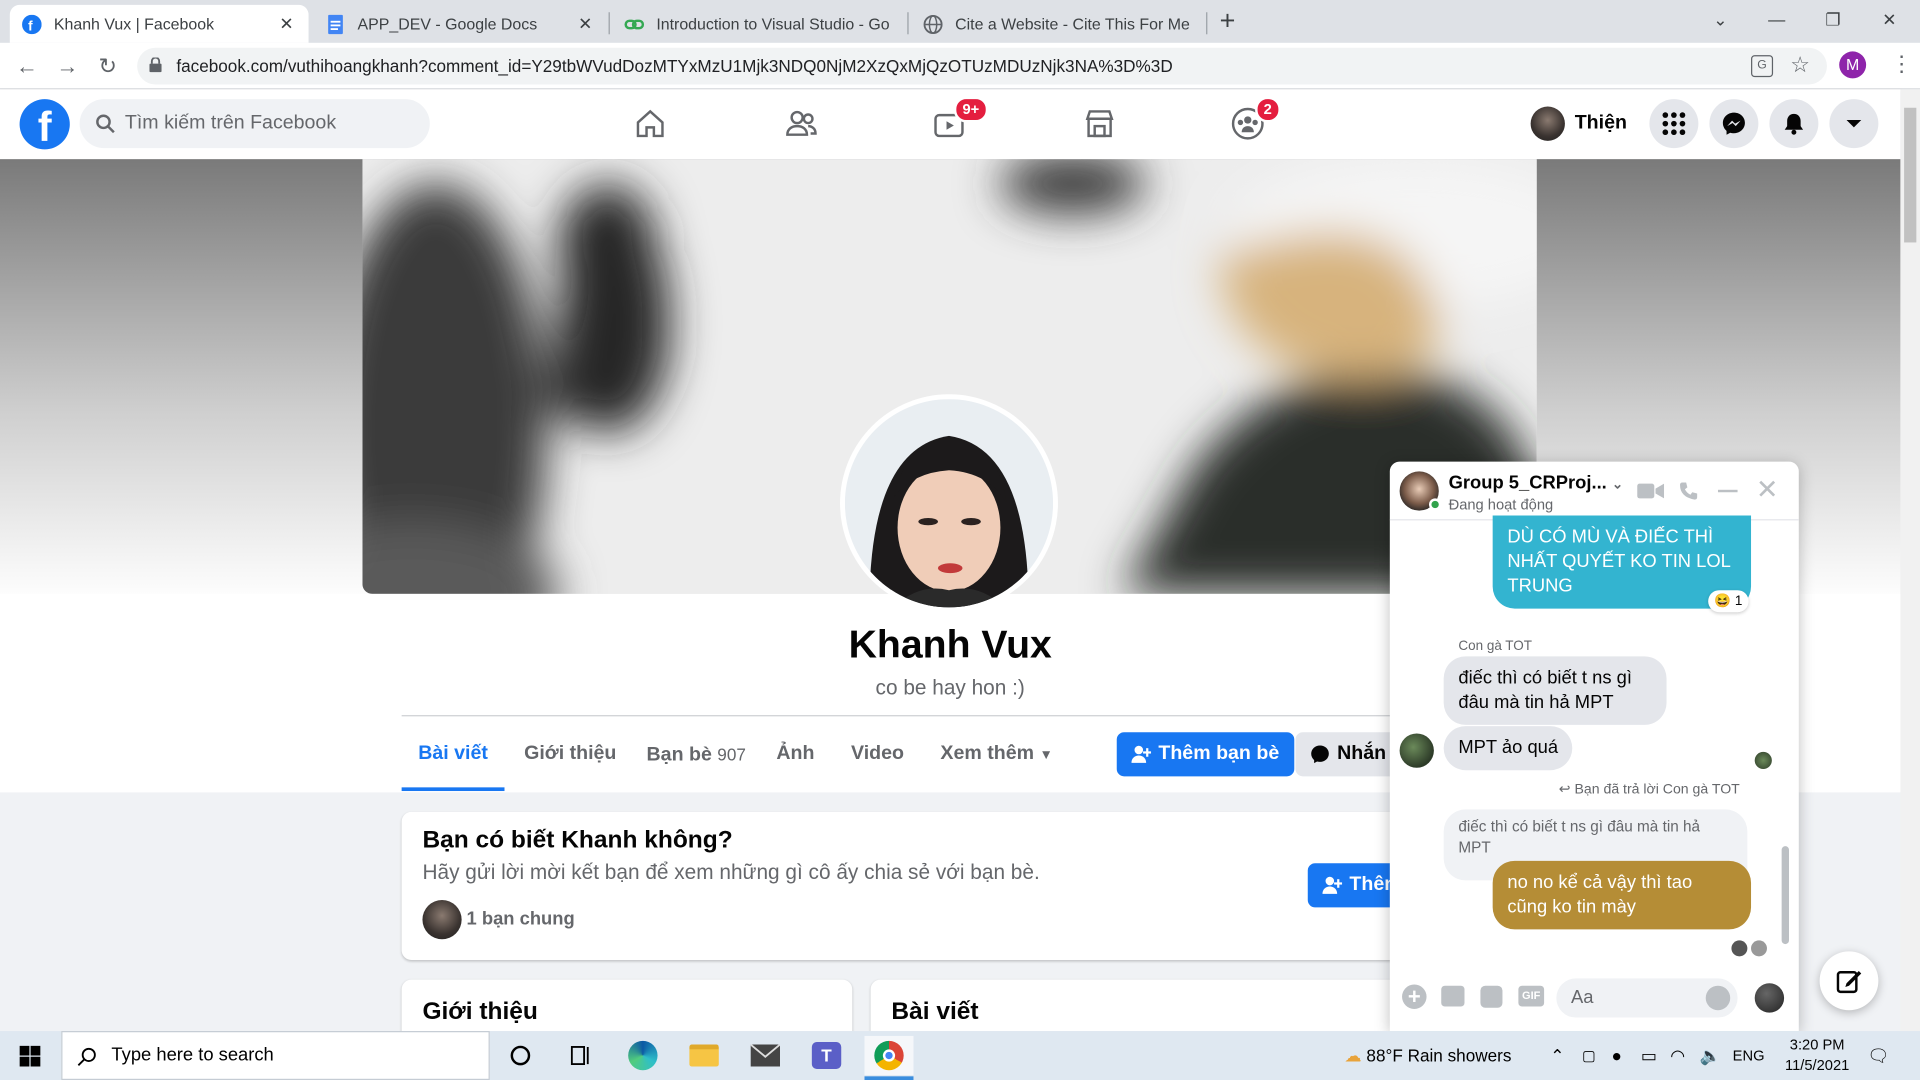  What do you see at coordinates (1767, 490) in the screenshot?
I see `close-chat-icon: ✕` at bounding box center [1767, 490].